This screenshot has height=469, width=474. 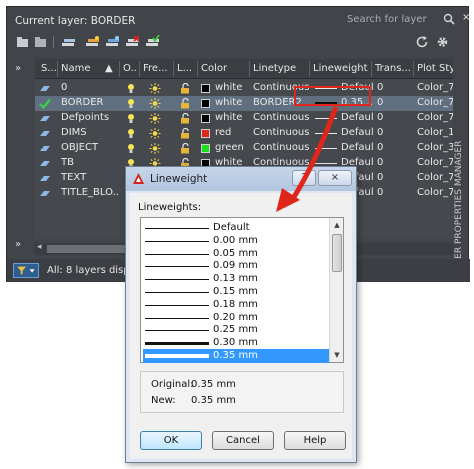 What do you see at coordinates (449, 19) in the screenshot?
I see `search-icon` at bounding box center [449, 19].